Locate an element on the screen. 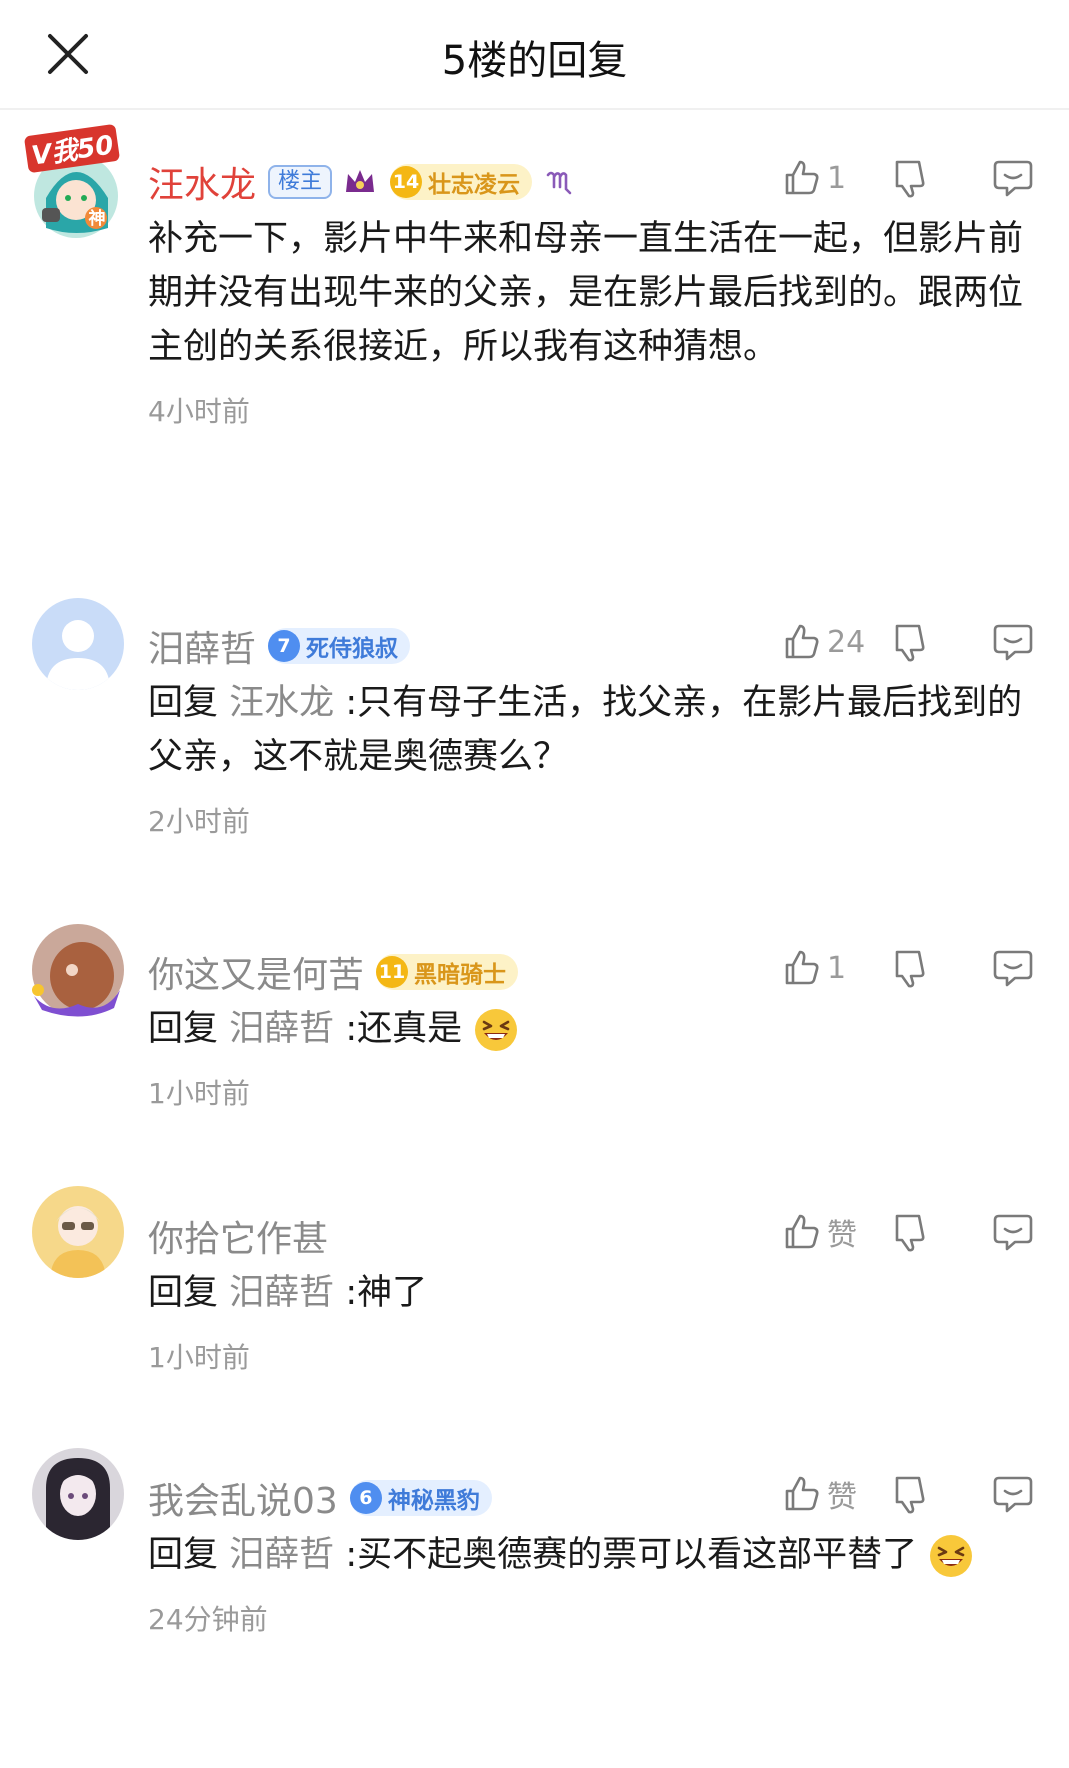 The image size is (1069, 1768). username: 你这又是何苦 is located at coordinates (256, 972).